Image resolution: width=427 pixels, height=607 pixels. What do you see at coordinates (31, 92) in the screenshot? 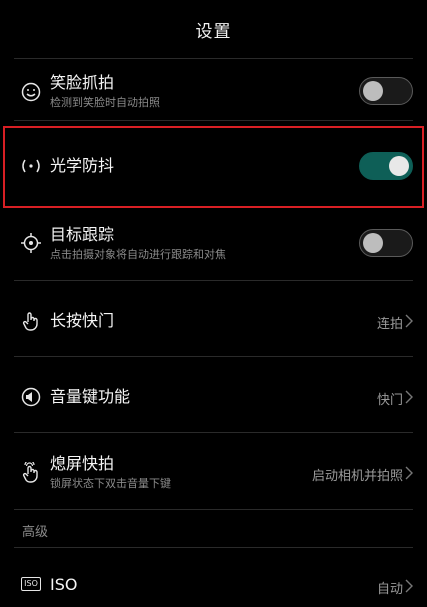
I see `smile-icon` at bounding box center [31, 92].